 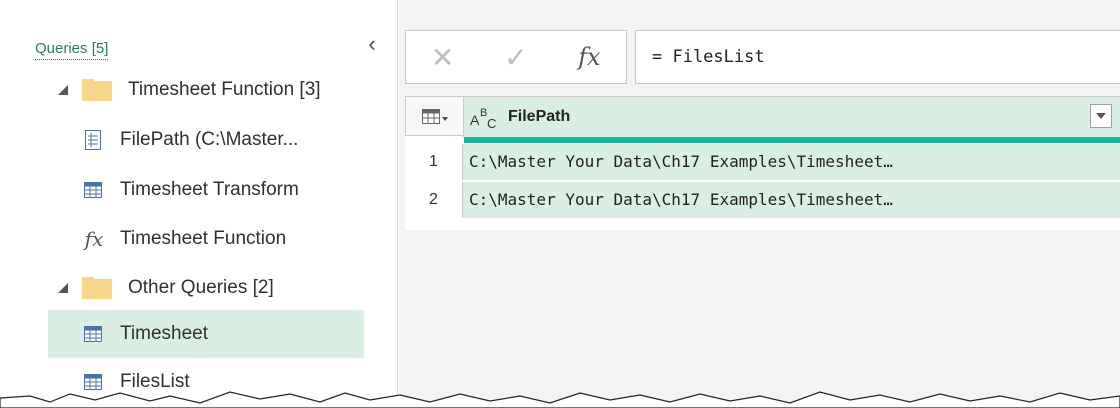 I want to click on chevron-left-icon: ‹, so click(x=372, y=44).